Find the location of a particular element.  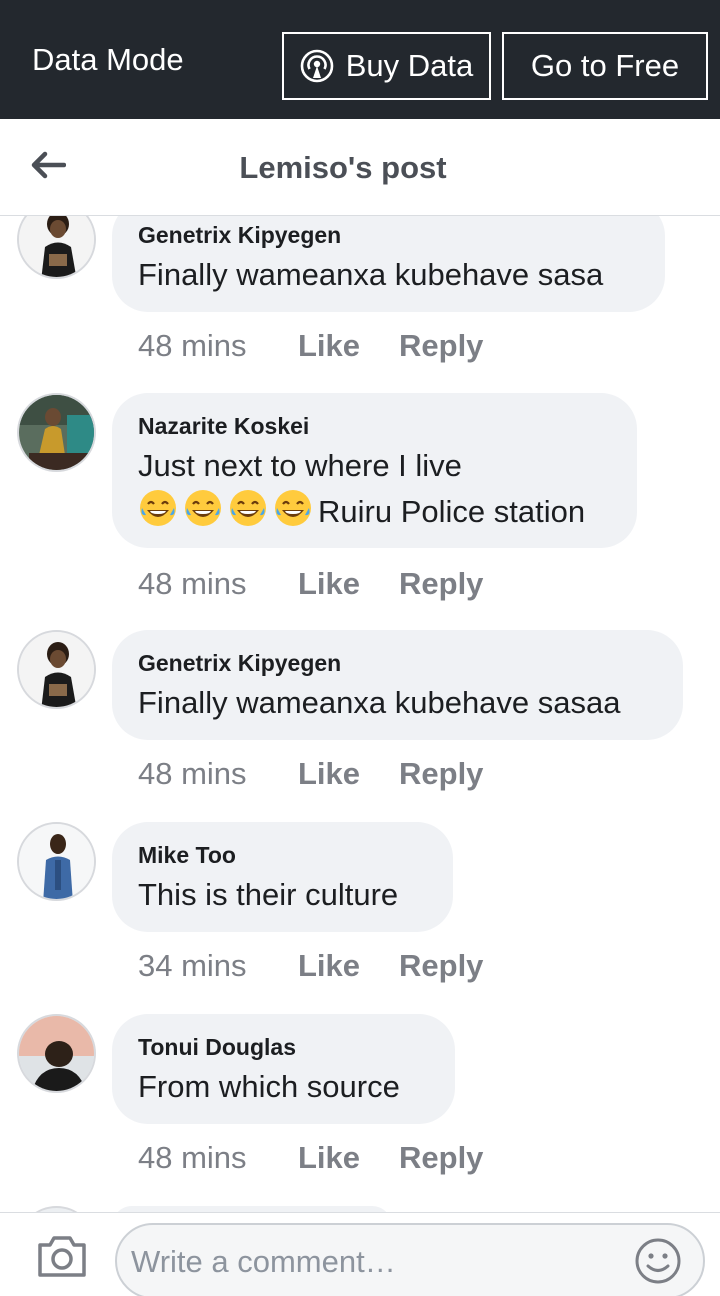

go-to-free-button: Go to Free is located at coordinates (605, 66).